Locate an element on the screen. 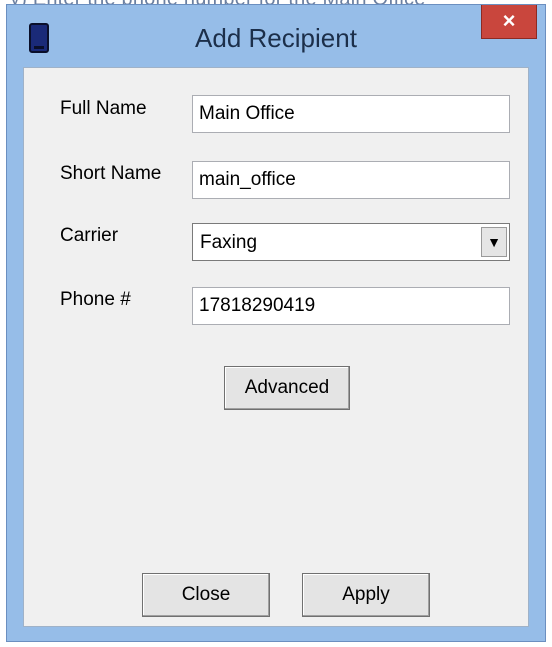 The width and height of the screenshot is (552, 647). apply-button: Apply is located at coordinates (366, 595).